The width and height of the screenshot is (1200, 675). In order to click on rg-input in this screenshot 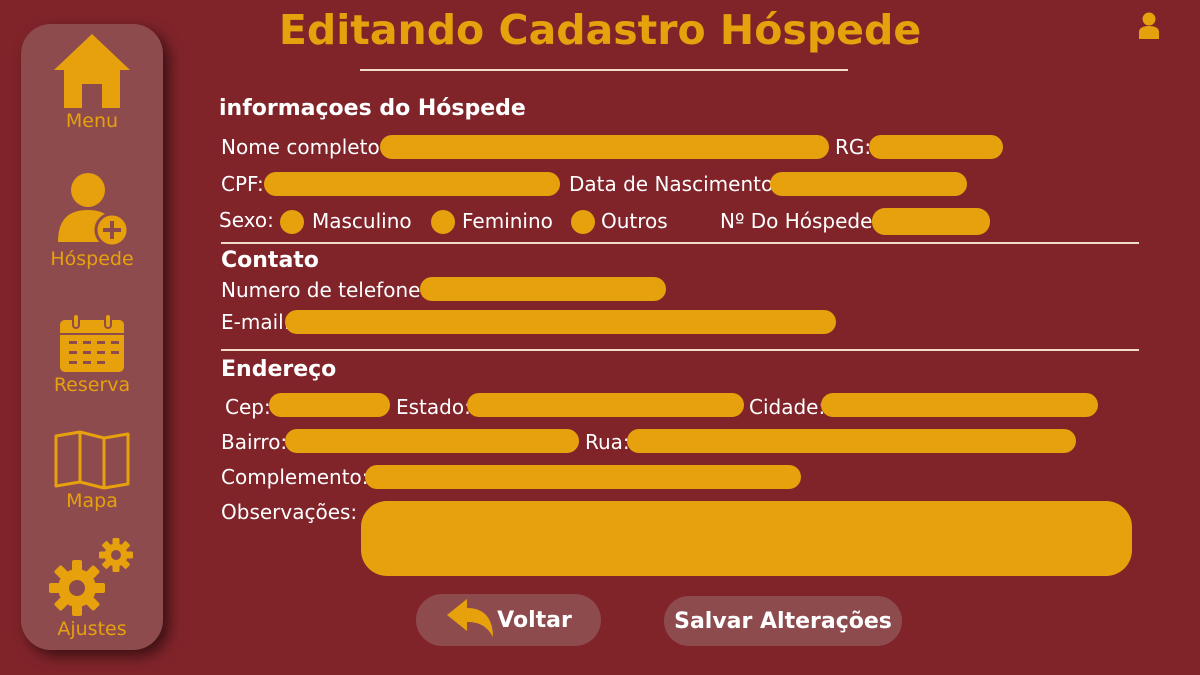, I will do `click(936, 147)`.